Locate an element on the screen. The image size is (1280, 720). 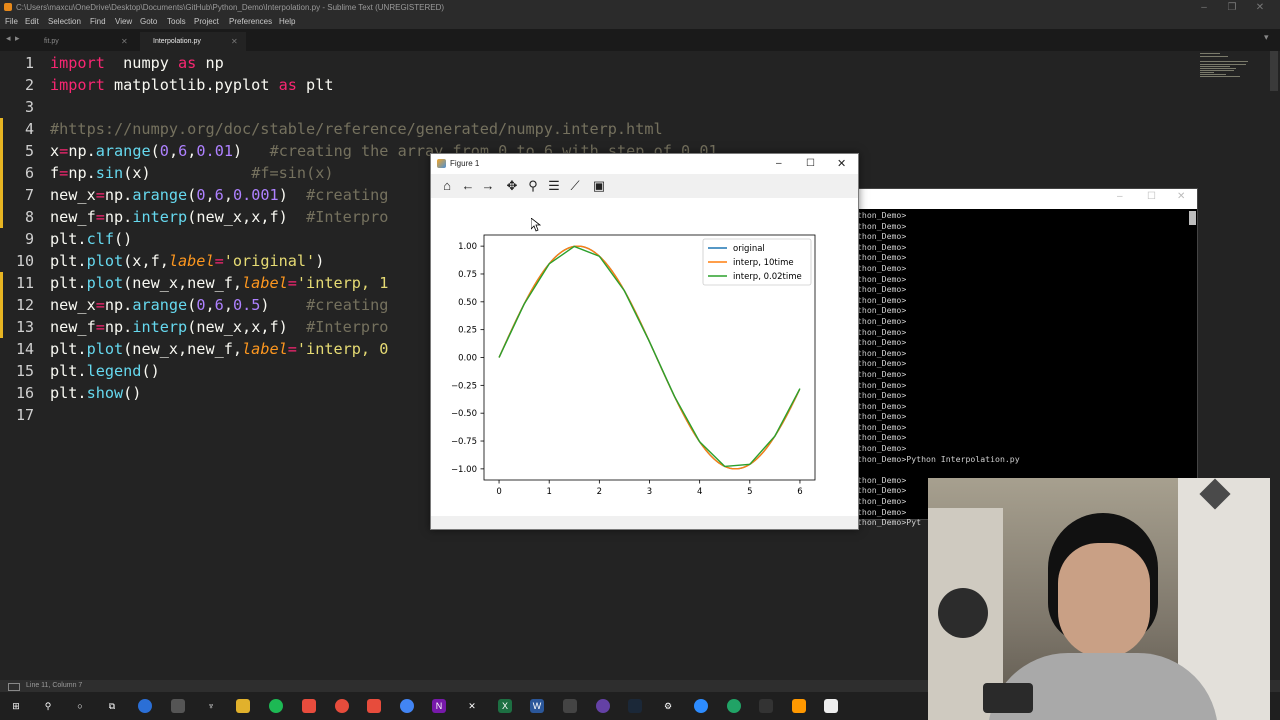
code-line: plt.plot(new_x,new_f,label='interp, 0 is located at coordinates (219, 349).